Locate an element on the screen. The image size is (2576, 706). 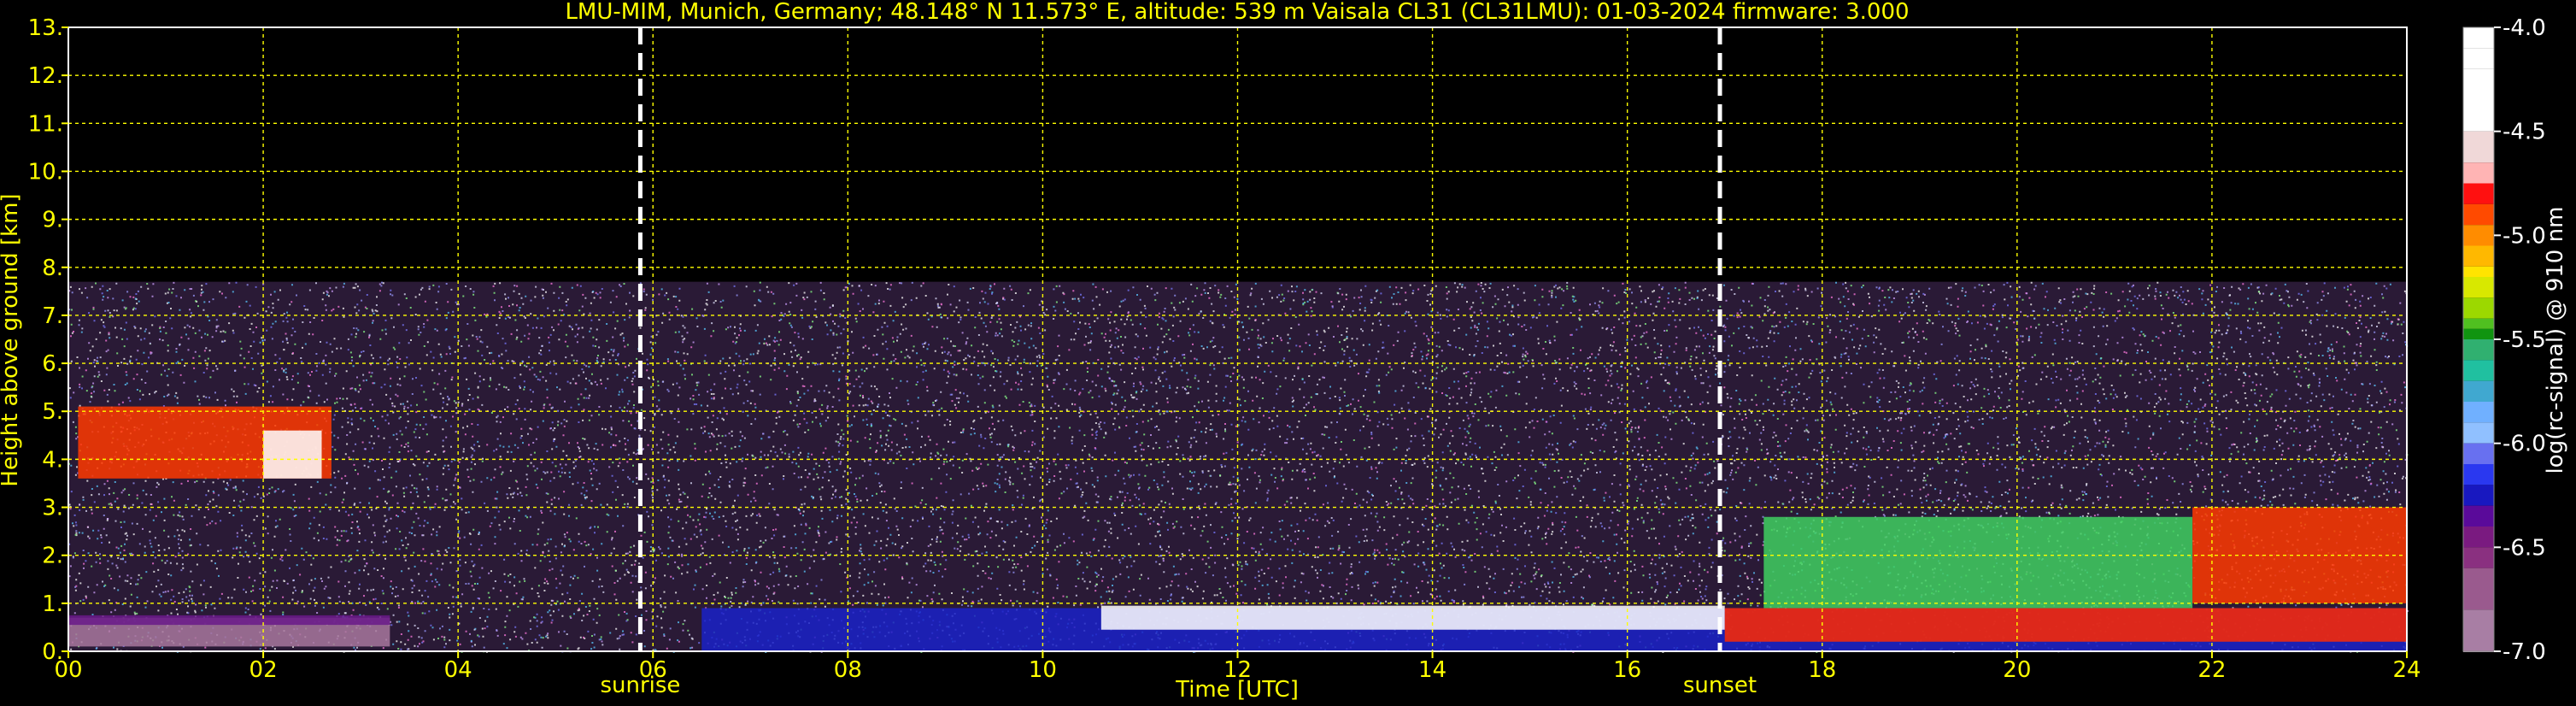
y-tick-label: 3. is located at coordinates (52, 508).